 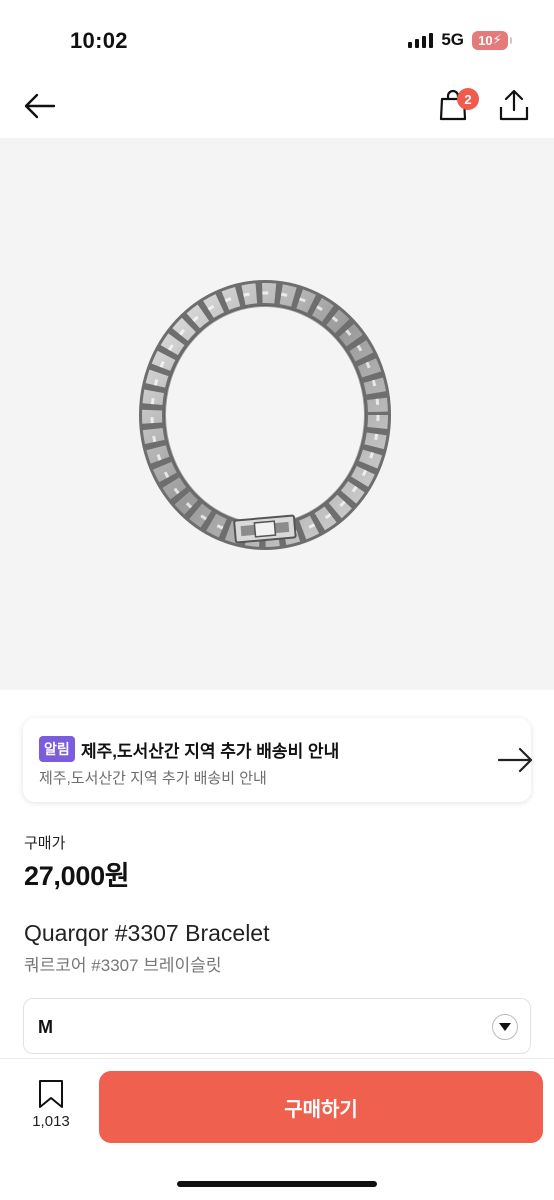 I want to click on product-name: Quarqor #3307 Bracelet, so click(x=147, y=933).